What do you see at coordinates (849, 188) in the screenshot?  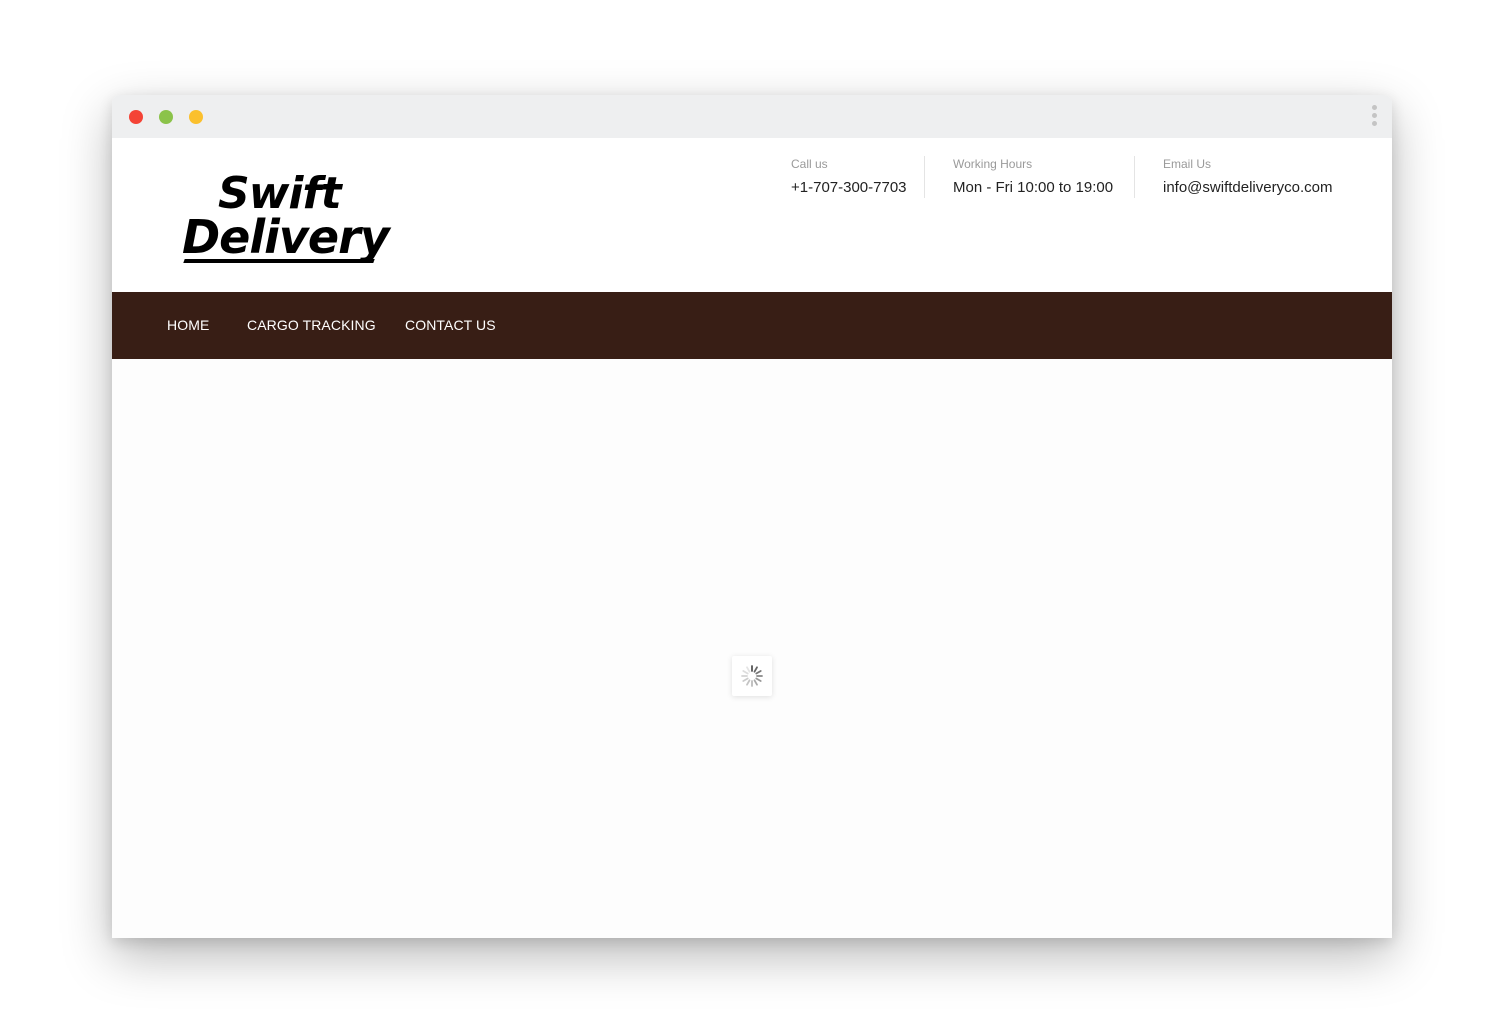 I see `call-value: +1-707-300-7703` at bounding box center [849, 188].